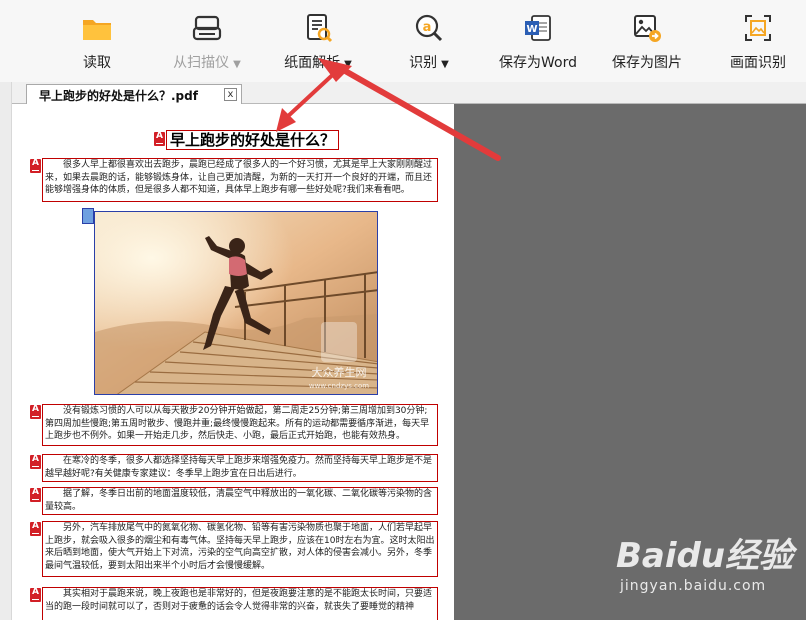 The image size is (806, 620). What do you see at coordinates (419, 113) in the screenshot?
I see `arrow-to-toolbar` at bounding box center [419, 113].